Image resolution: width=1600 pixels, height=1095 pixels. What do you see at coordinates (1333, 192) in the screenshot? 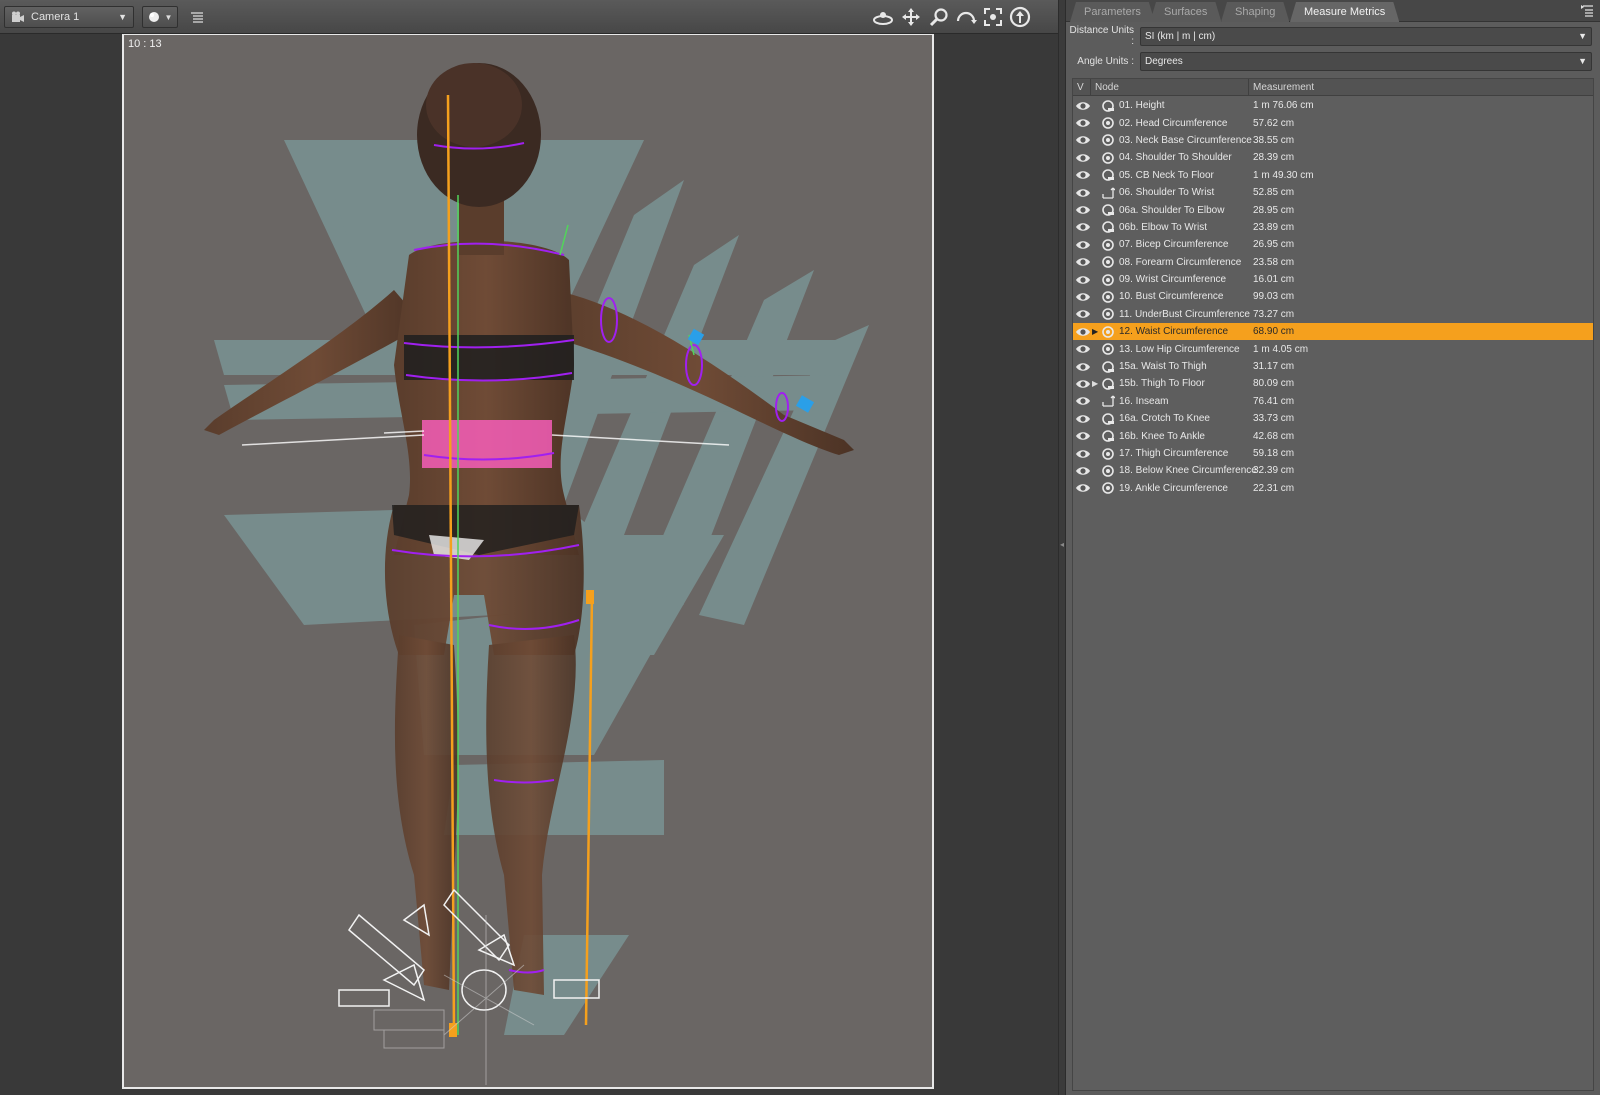
I see `table-row: 06. Shoulder To Wrist 52.85 cm` at bounding box center [1333, 192].